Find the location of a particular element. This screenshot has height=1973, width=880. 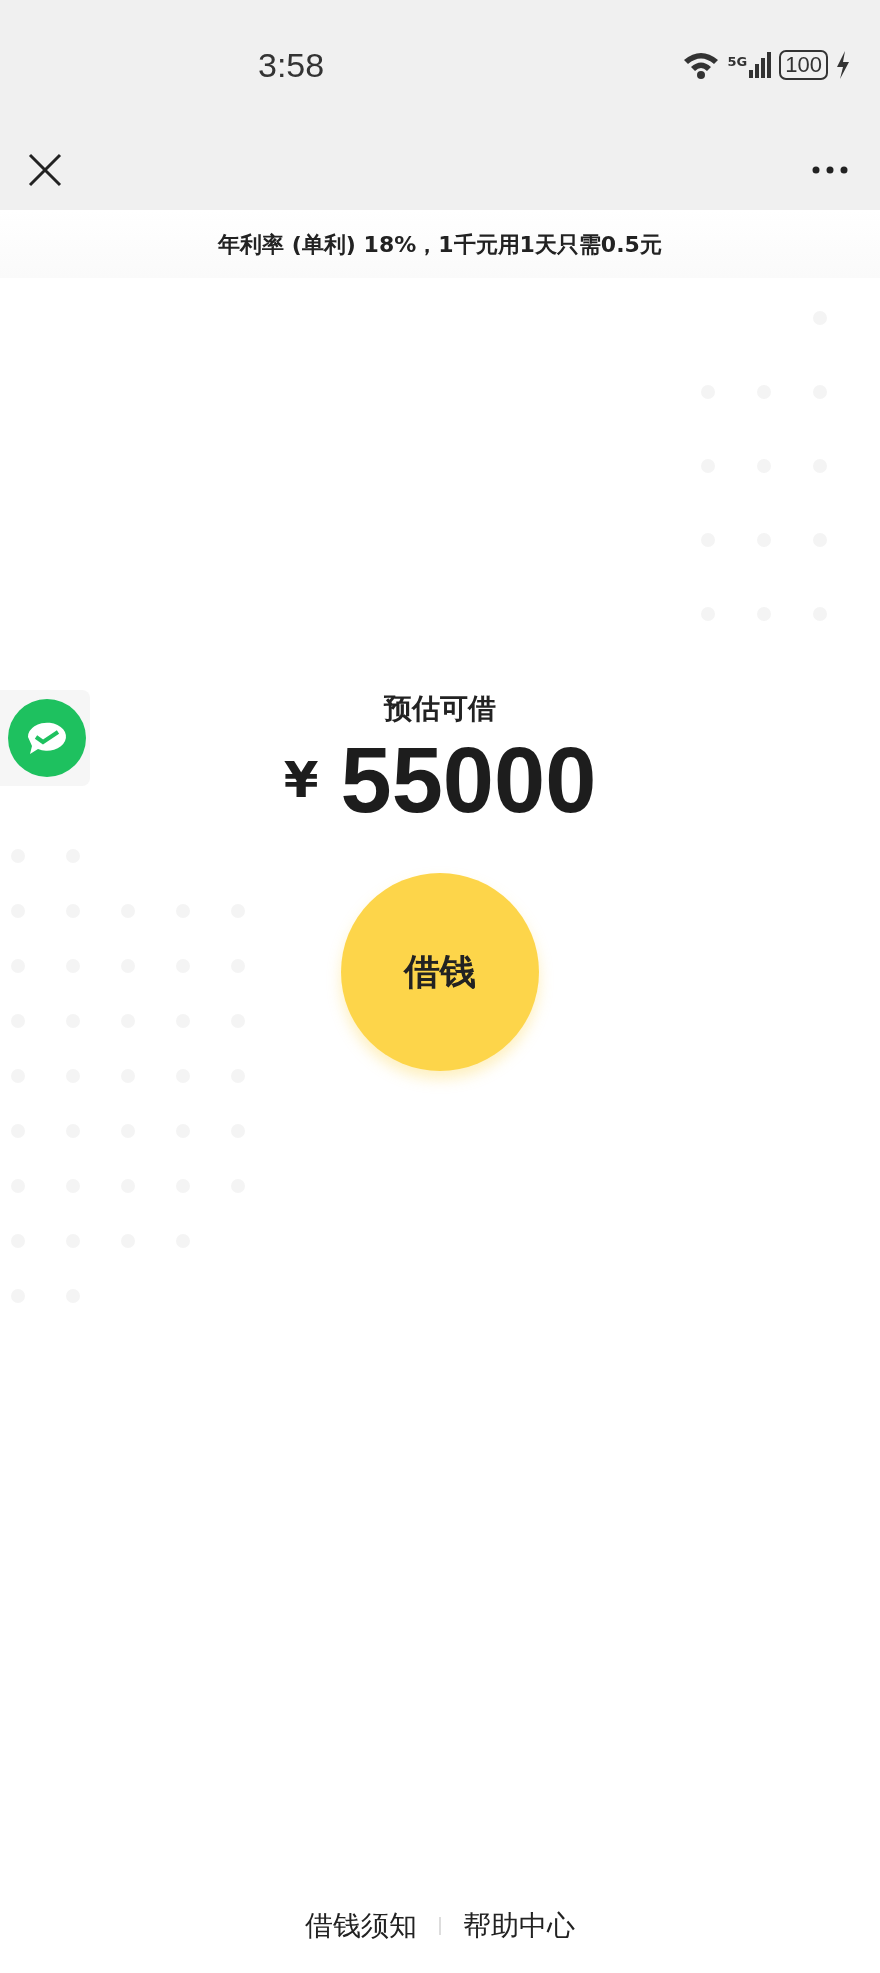

currency-symbol: ¥ is located at coordinates (301, 781).